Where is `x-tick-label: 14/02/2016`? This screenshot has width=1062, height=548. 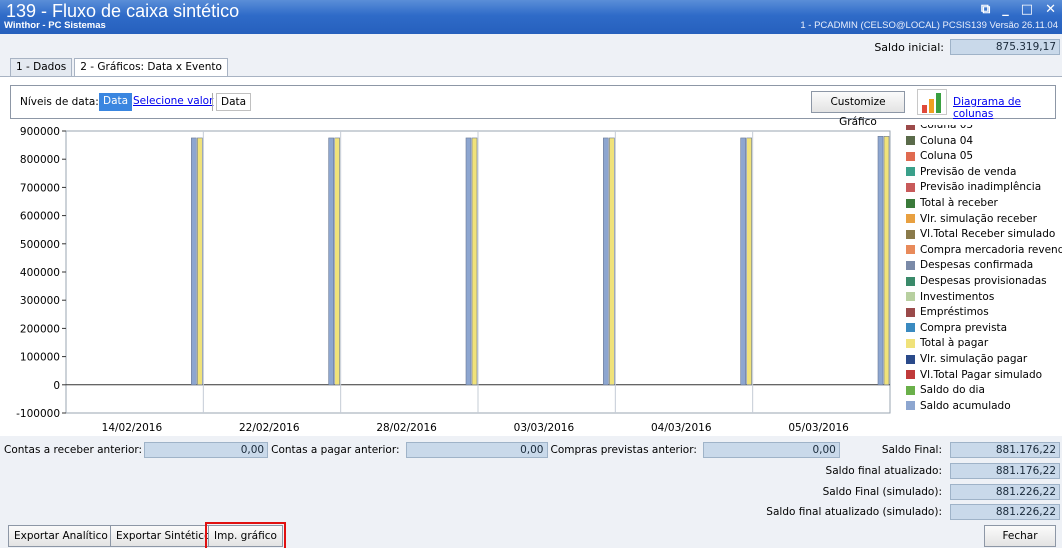
x-tick-label: 14/02/2016 is located at coordinates (132, 428).